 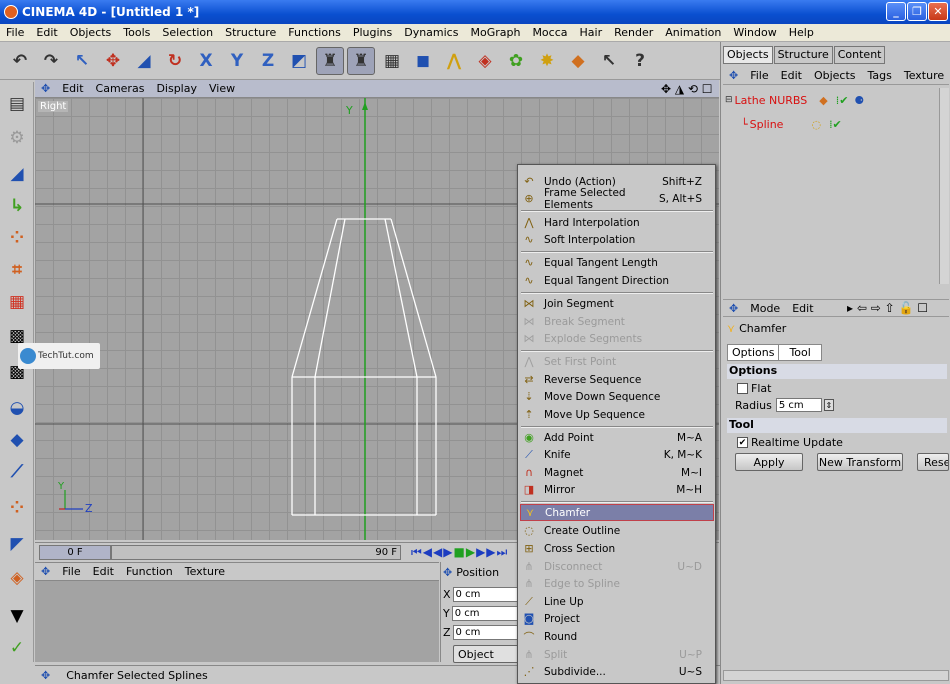 What do you see at coordinates (75, 552) in the screenshot?
I see `current-frame-field: 0 F` at bounding box center [75, 552].